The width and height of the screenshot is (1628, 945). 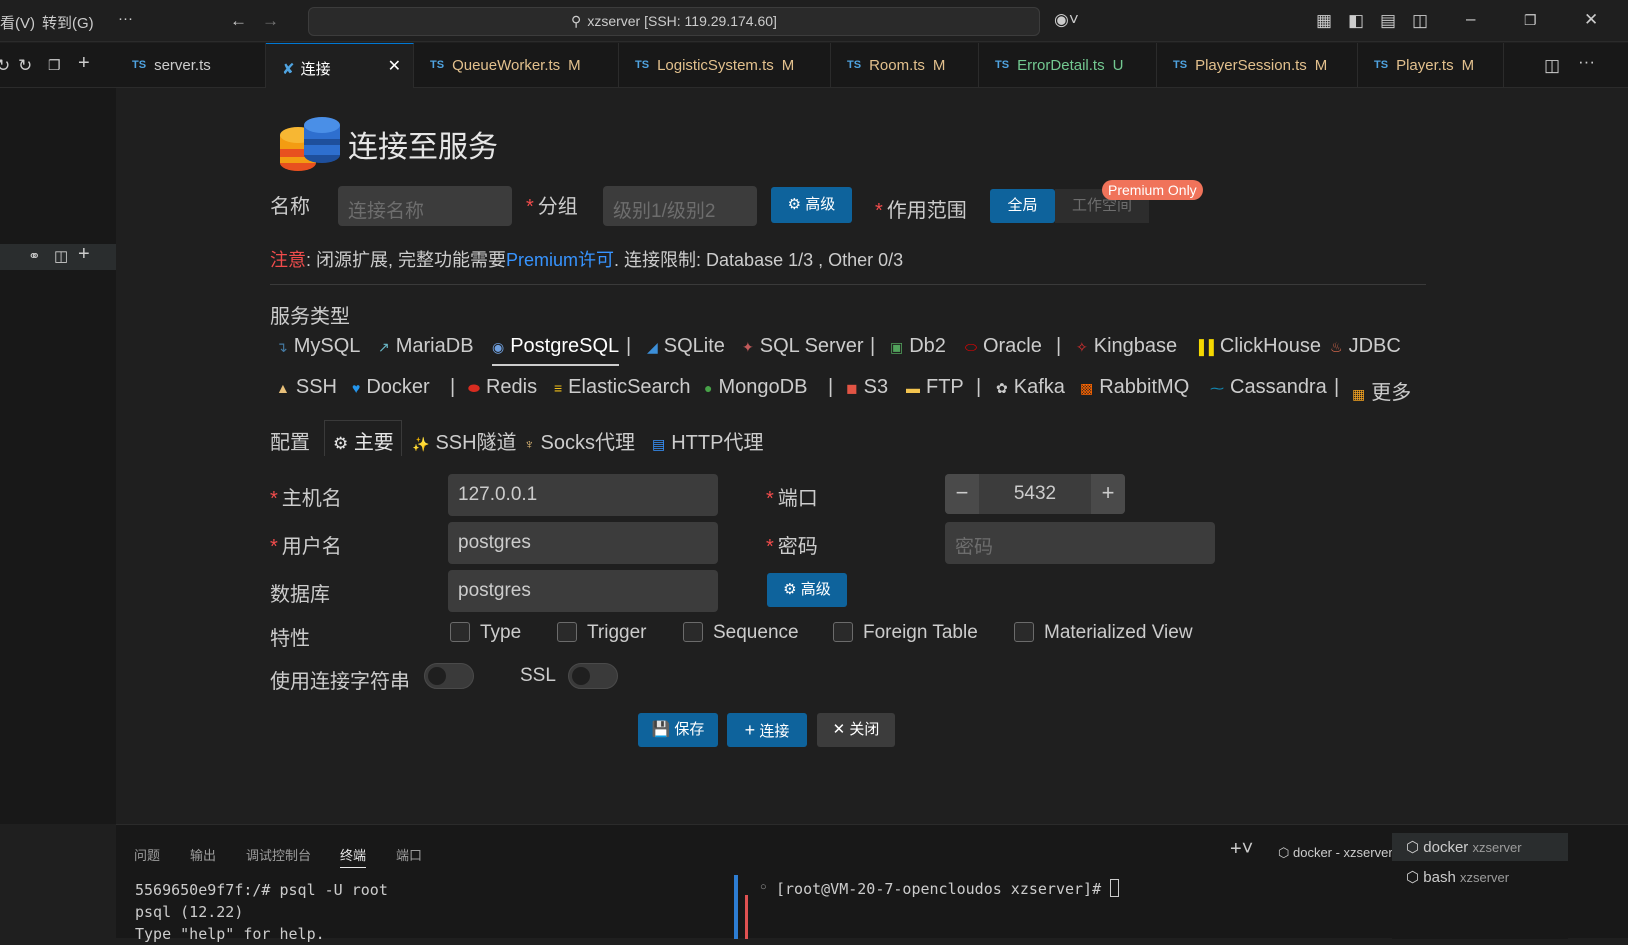 What do you see at coordinates (318, 346) in the screenshot?
I see `service-mysql: ↴ MySQL` at bounding box center [318, 346].